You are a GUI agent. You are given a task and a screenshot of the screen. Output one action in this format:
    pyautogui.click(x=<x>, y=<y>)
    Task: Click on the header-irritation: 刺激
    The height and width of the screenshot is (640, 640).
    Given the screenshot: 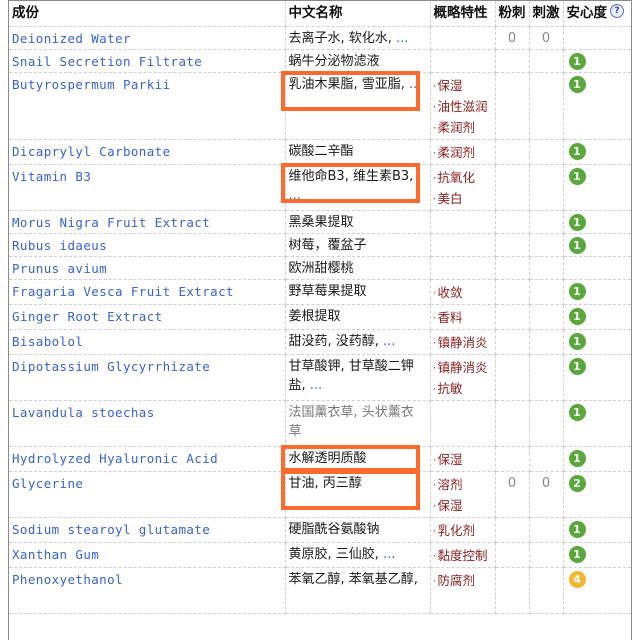 What is the action you would take?
    pyautogui.click(x=546, y=14)
    